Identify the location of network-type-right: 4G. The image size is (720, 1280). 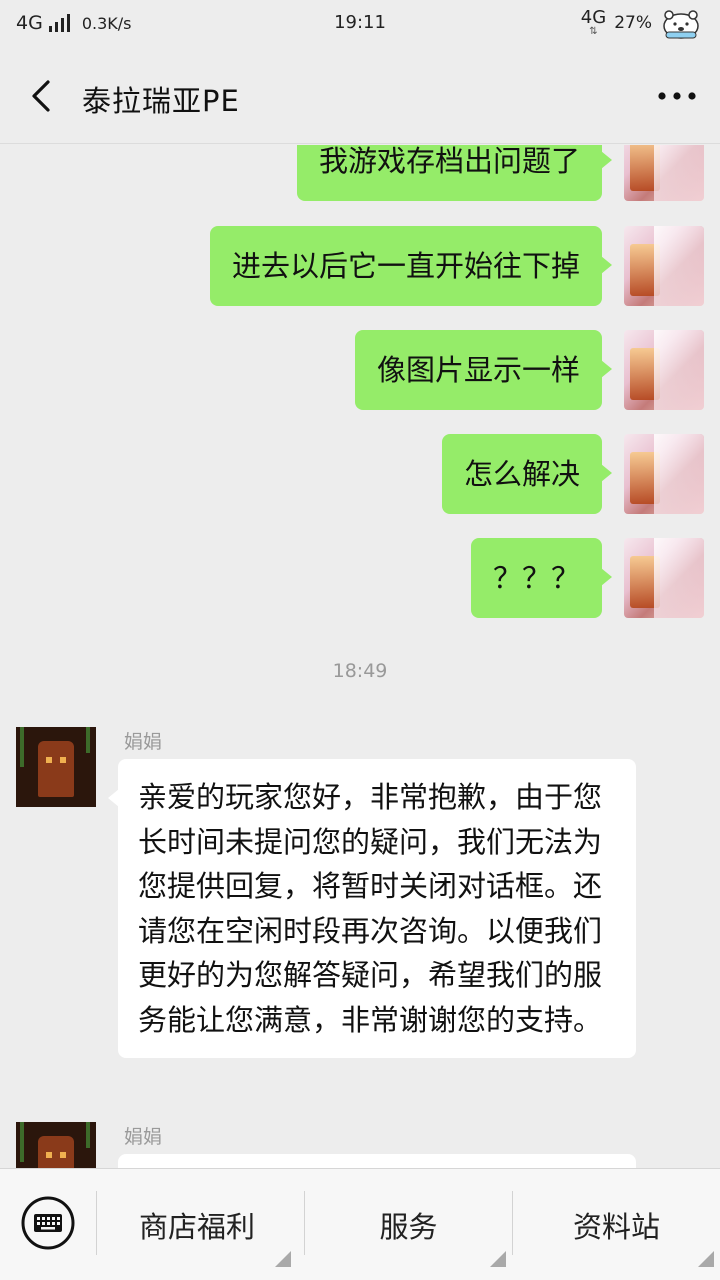
(593, 17).